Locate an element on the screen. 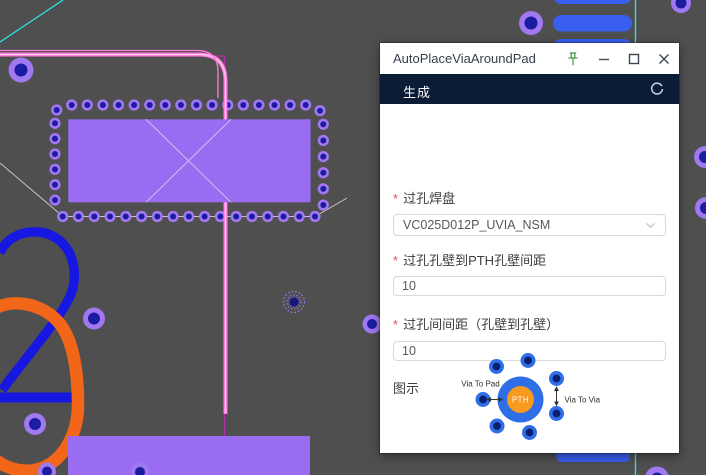 The width and height of the screenshot is (706, 475). maximize-icon is located at coordinates (634, 59).